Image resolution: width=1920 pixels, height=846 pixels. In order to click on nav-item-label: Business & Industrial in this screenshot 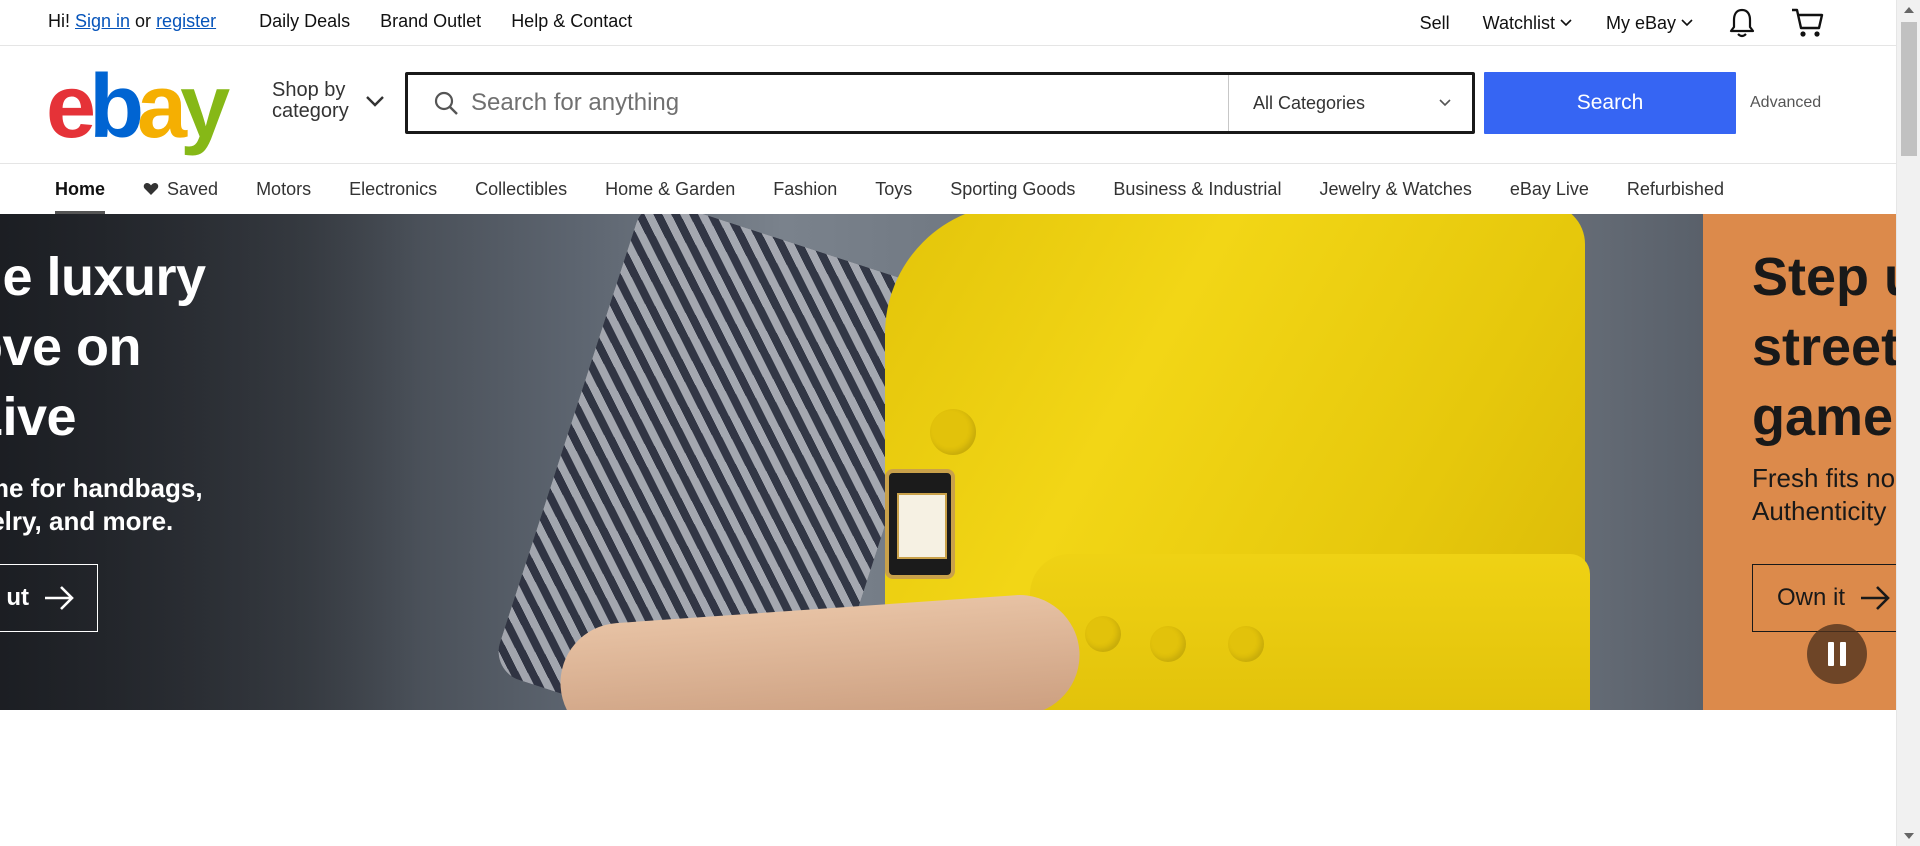, I will do `click(1197, 188)`.